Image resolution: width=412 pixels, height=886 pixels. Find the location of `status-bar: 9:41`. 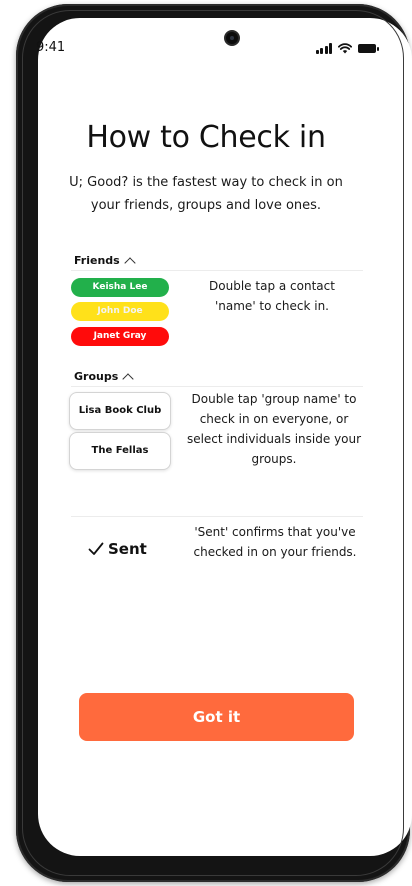

status-bar: 9:41 is located at coordinates (207, 50).